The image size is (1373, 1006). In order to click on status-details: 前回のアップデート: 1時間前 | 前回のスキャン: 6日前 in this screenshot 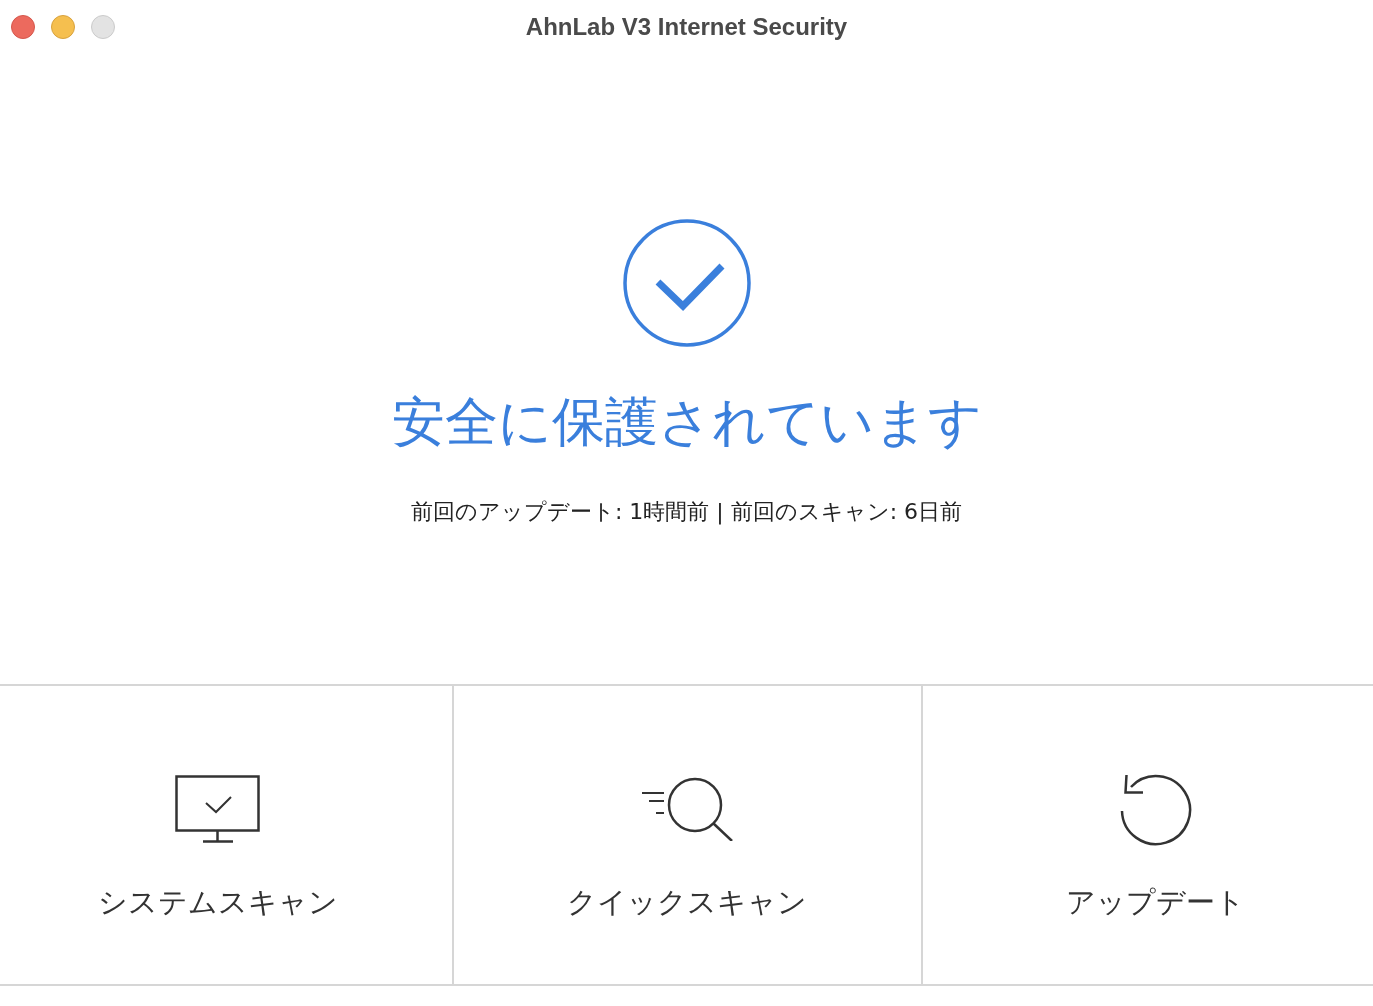, I will do `click(686, 512)`.